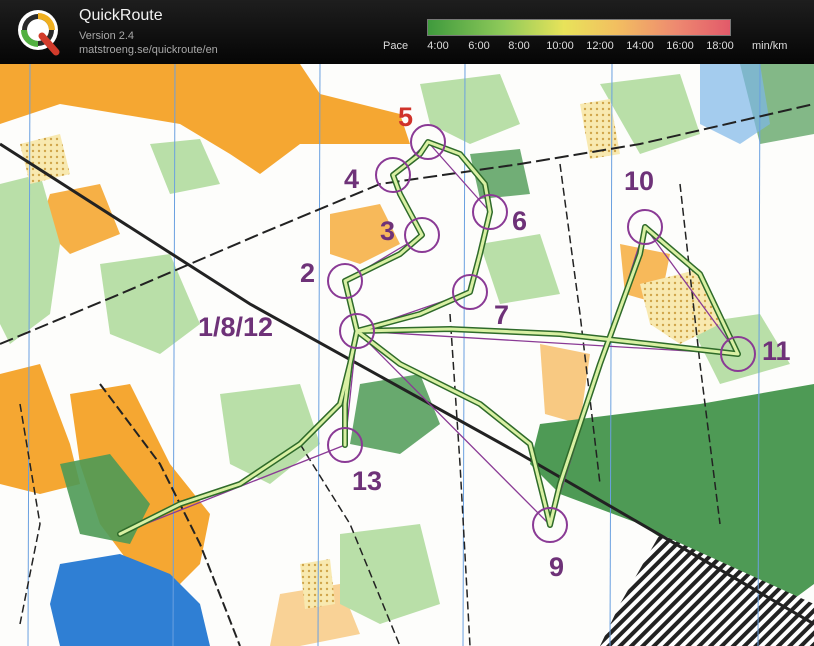 The height and width of the screenshot is (646, 814). What do you see at coordinates (479, 46) in the screenshot?
I see `pace-tick: 6:00` at bounding box center [479, 46].